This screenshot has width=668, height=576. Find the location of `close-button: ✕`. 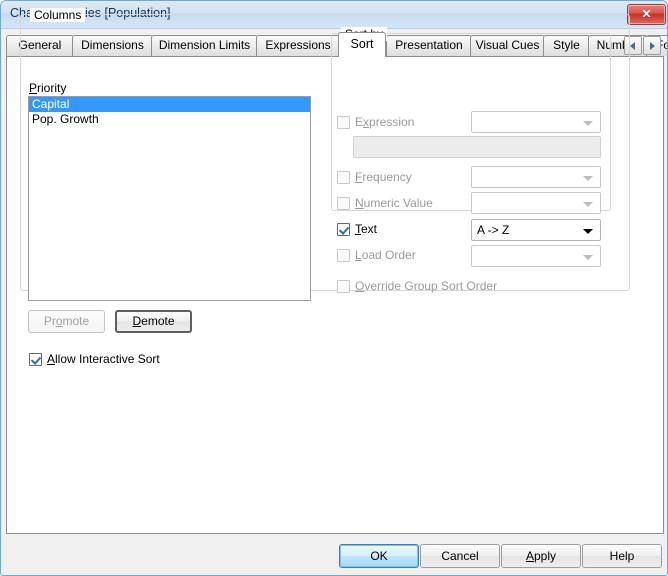

close-button: ✕ is located at coordinates (646, 14).